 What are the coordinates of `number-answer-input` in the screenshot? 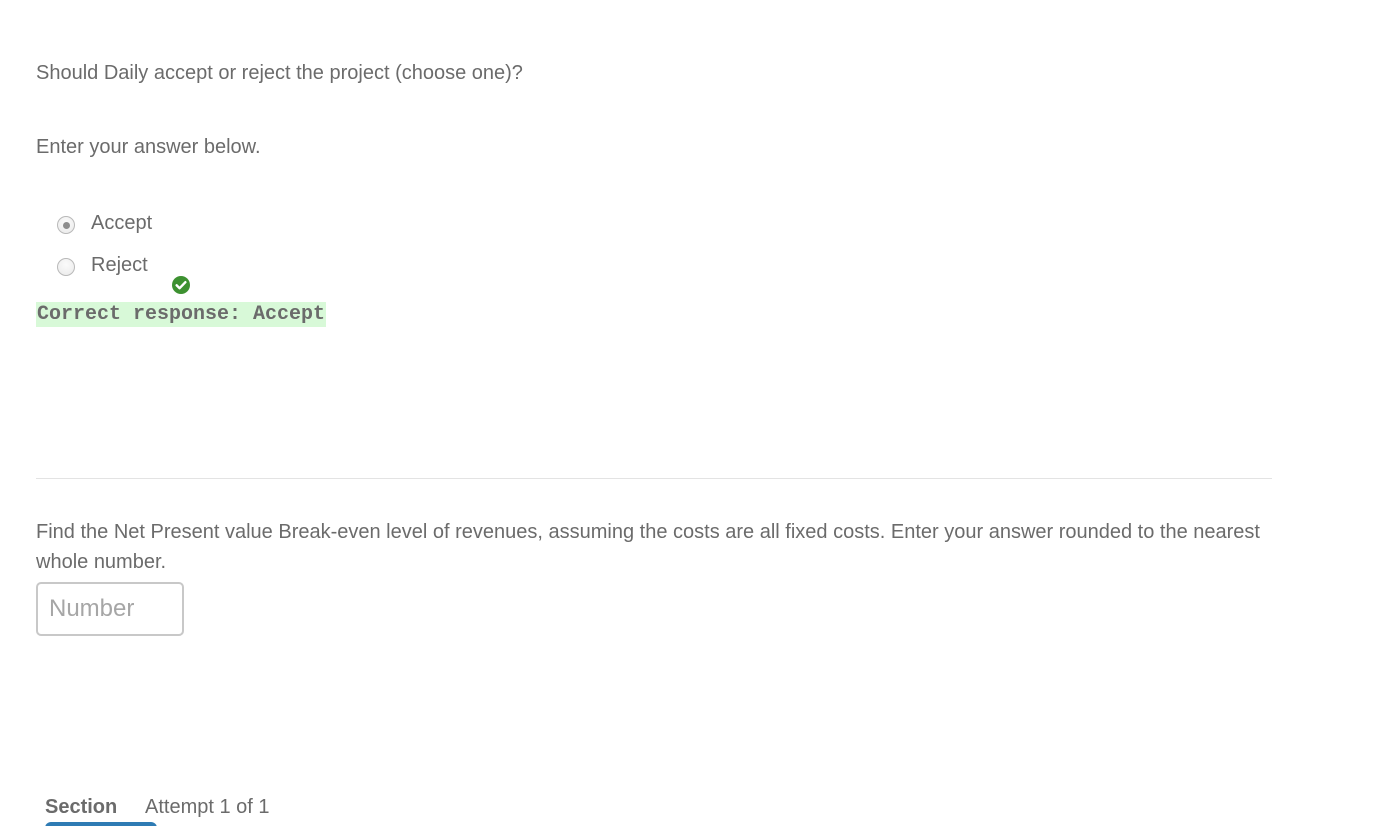 It's located at (110, 609).